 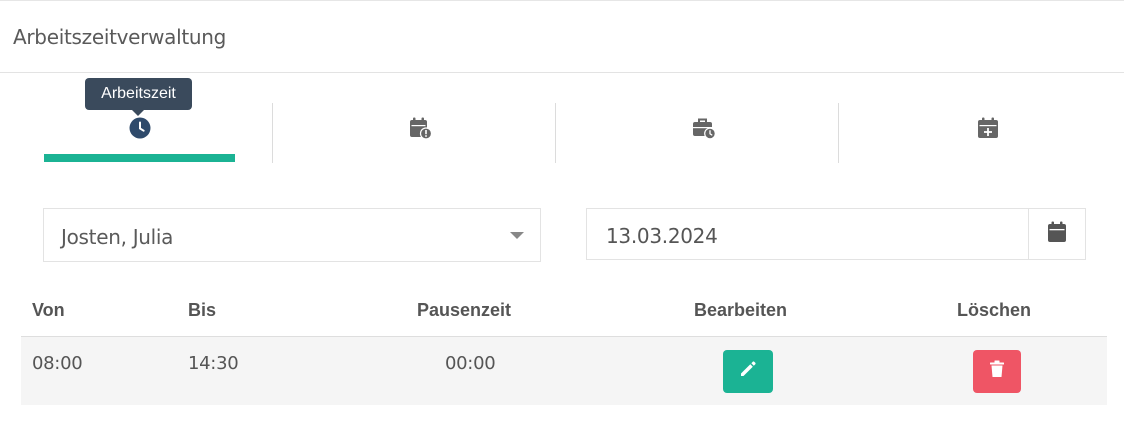 What do you see at coordinates (202, 310) in the screenshot?
I see `column-header-to: Bis` at bounding box center [202, 310].